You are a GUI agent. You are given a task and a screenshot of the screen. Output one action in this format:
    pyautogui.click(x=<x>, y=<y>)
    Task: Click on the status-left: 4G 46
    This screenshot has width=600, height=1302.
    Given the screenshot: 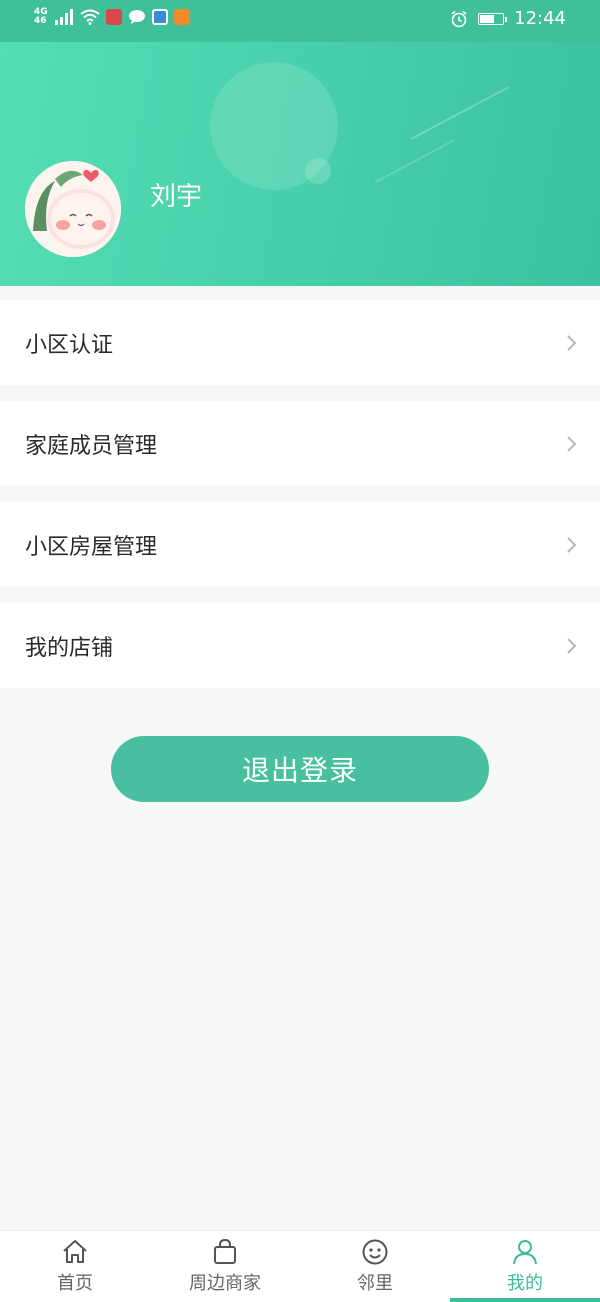 What is the action you would take?
    pyautogui.click(x=112, y=17)
    